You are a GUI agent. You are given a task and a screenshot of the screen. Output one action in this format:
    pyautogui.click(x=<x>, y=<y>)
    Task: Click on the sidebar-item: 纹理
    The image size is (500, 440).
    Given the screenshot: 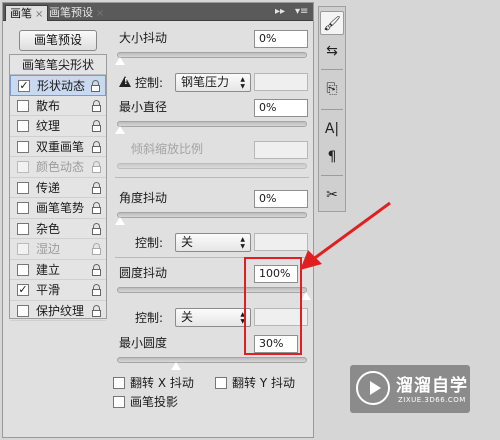 What is the action you would take?
    pyautogui.click(x=58, y=126)
    